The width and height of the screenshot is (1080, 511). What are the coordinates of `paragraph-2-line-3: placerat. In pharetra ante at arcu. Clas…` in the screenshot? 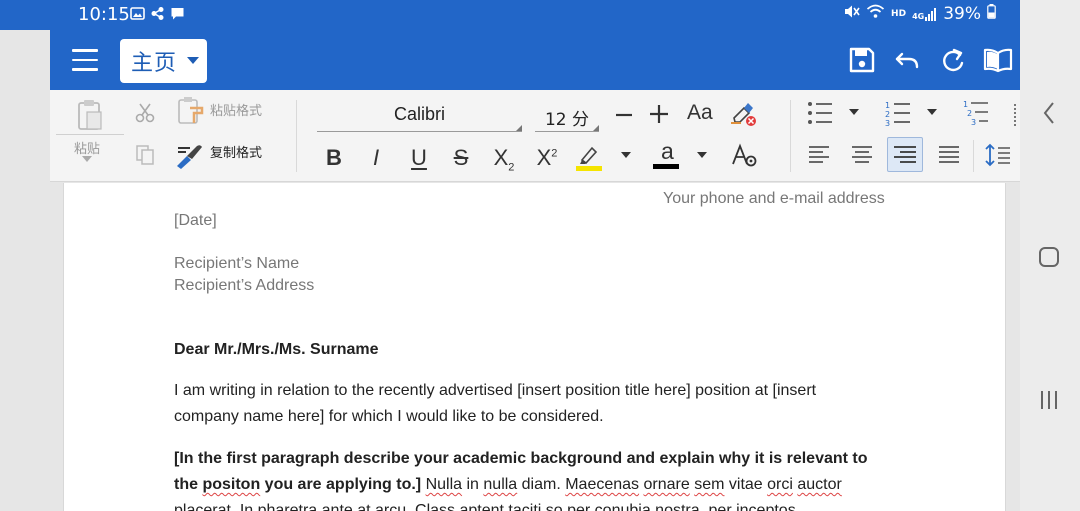 It's located at (485, 506).